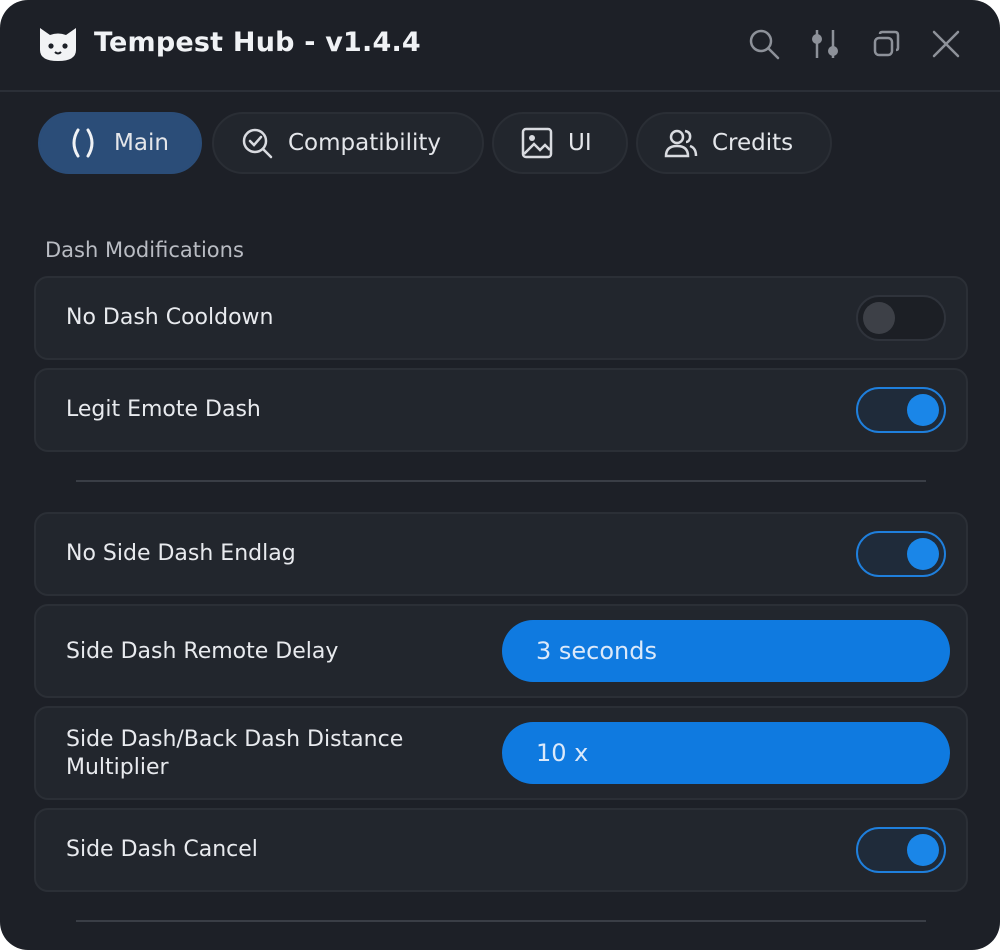 The width and height of the screenshot is (1000, 950). Describe the element at coordinates (117, 767) in the screenshot. I see `setting-label-line: Multiplier` at that location.